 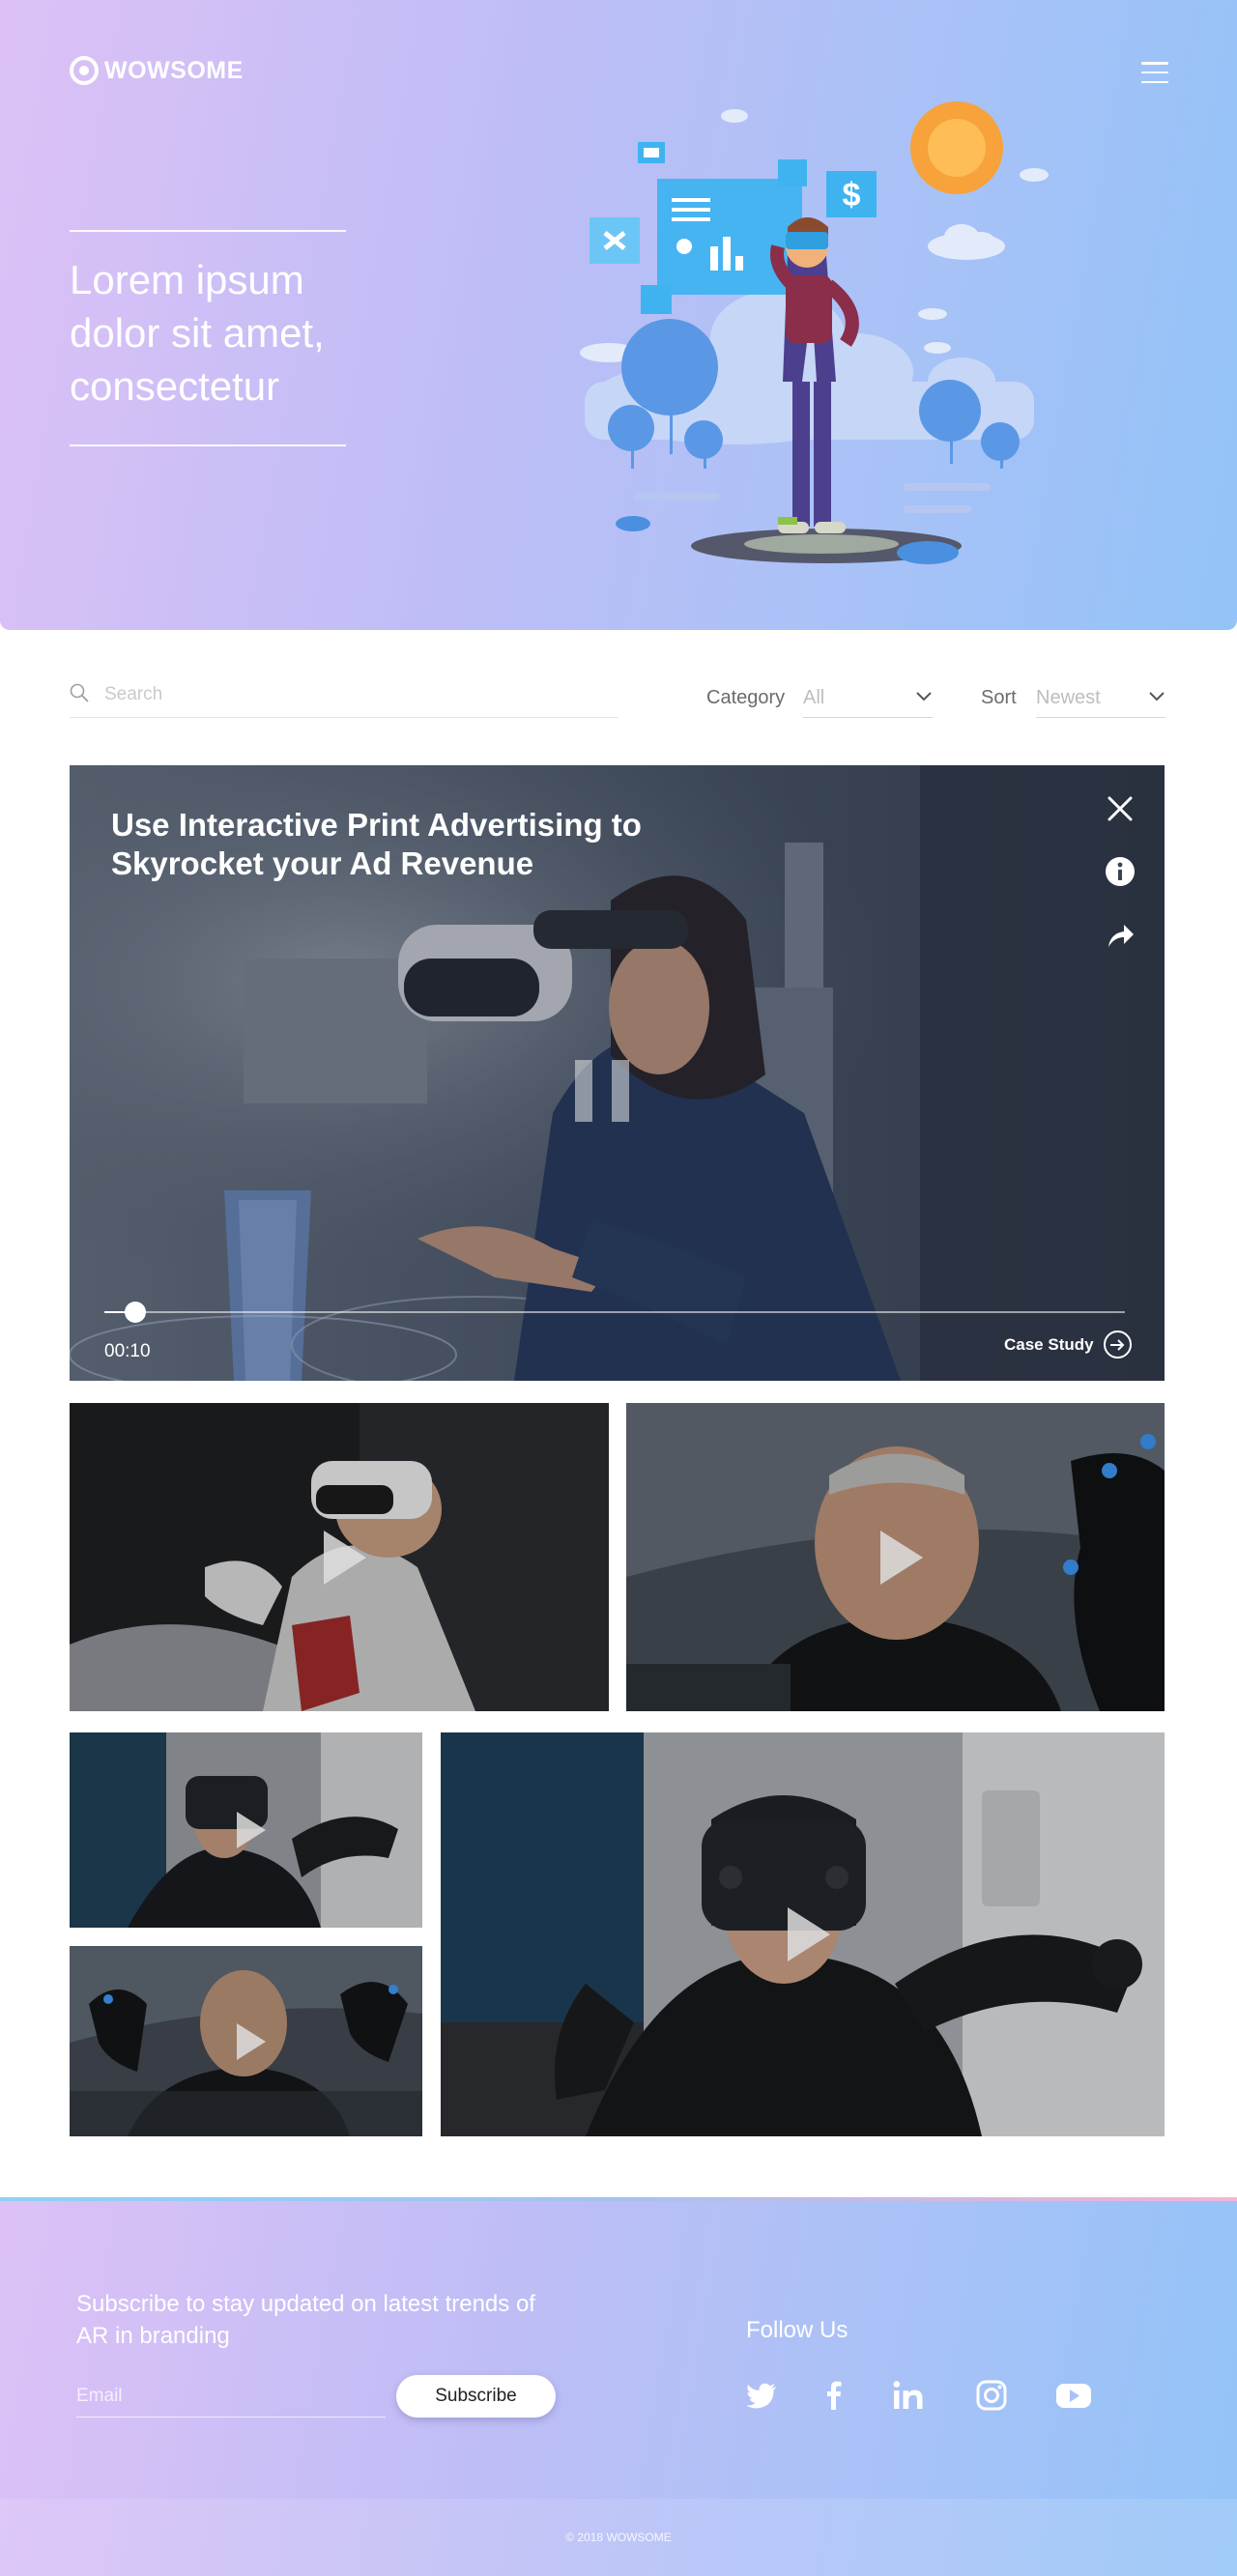 I want to click on sort-select-value: Newest, so click(x=1068, y=698).